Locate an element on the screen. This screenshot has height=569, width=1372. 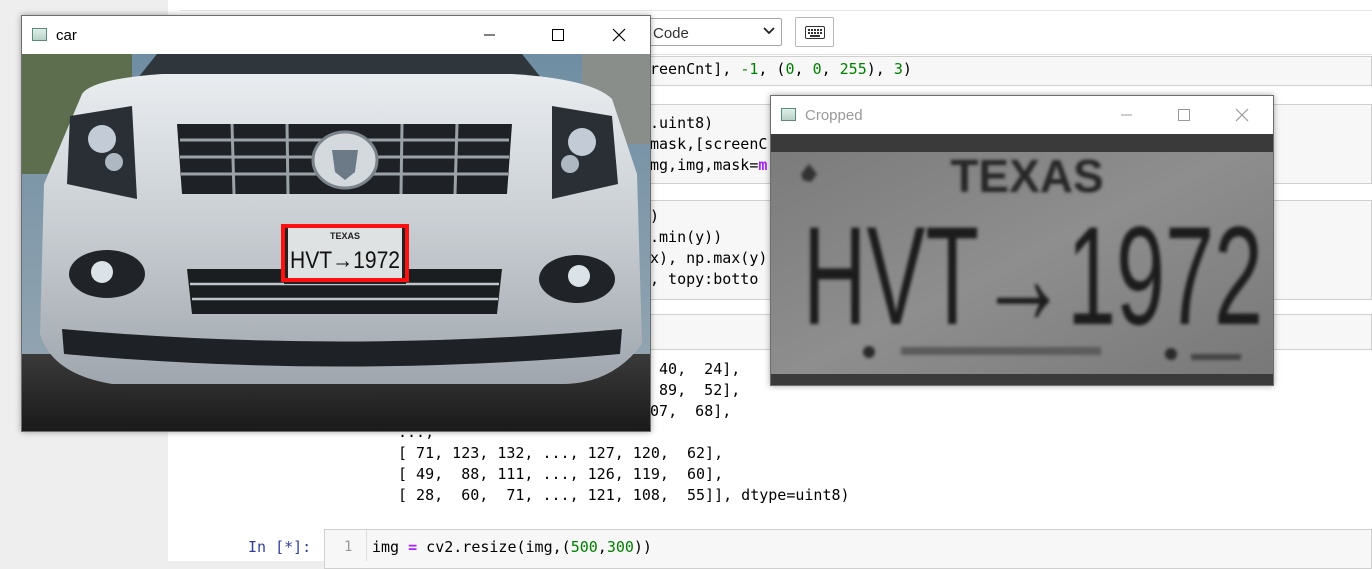
code-line: , topy:botto is located at coordinates (704, 279).